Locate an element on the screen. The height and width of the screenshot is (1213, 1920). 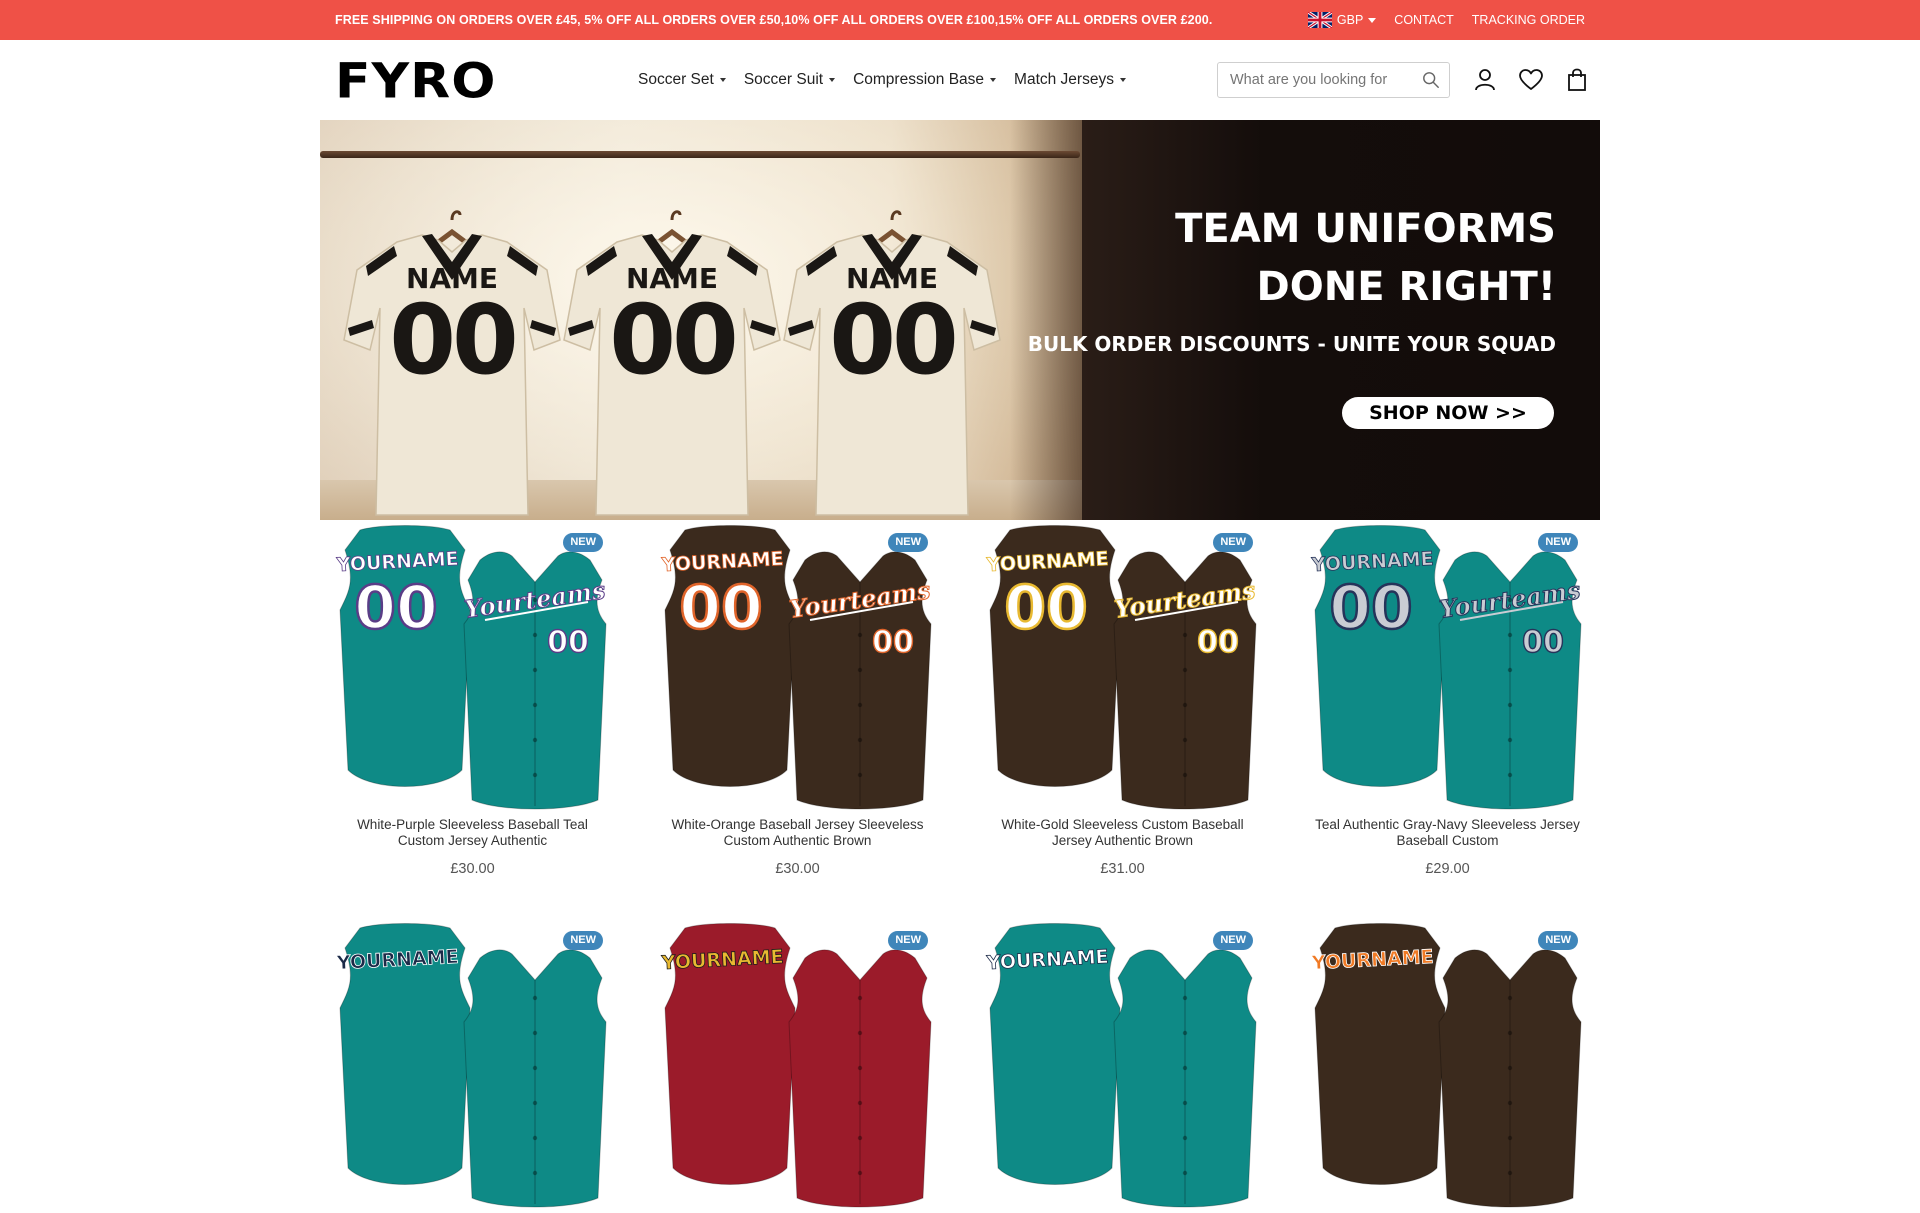
uk-flag-icon is located at coordinates (1319, 20).